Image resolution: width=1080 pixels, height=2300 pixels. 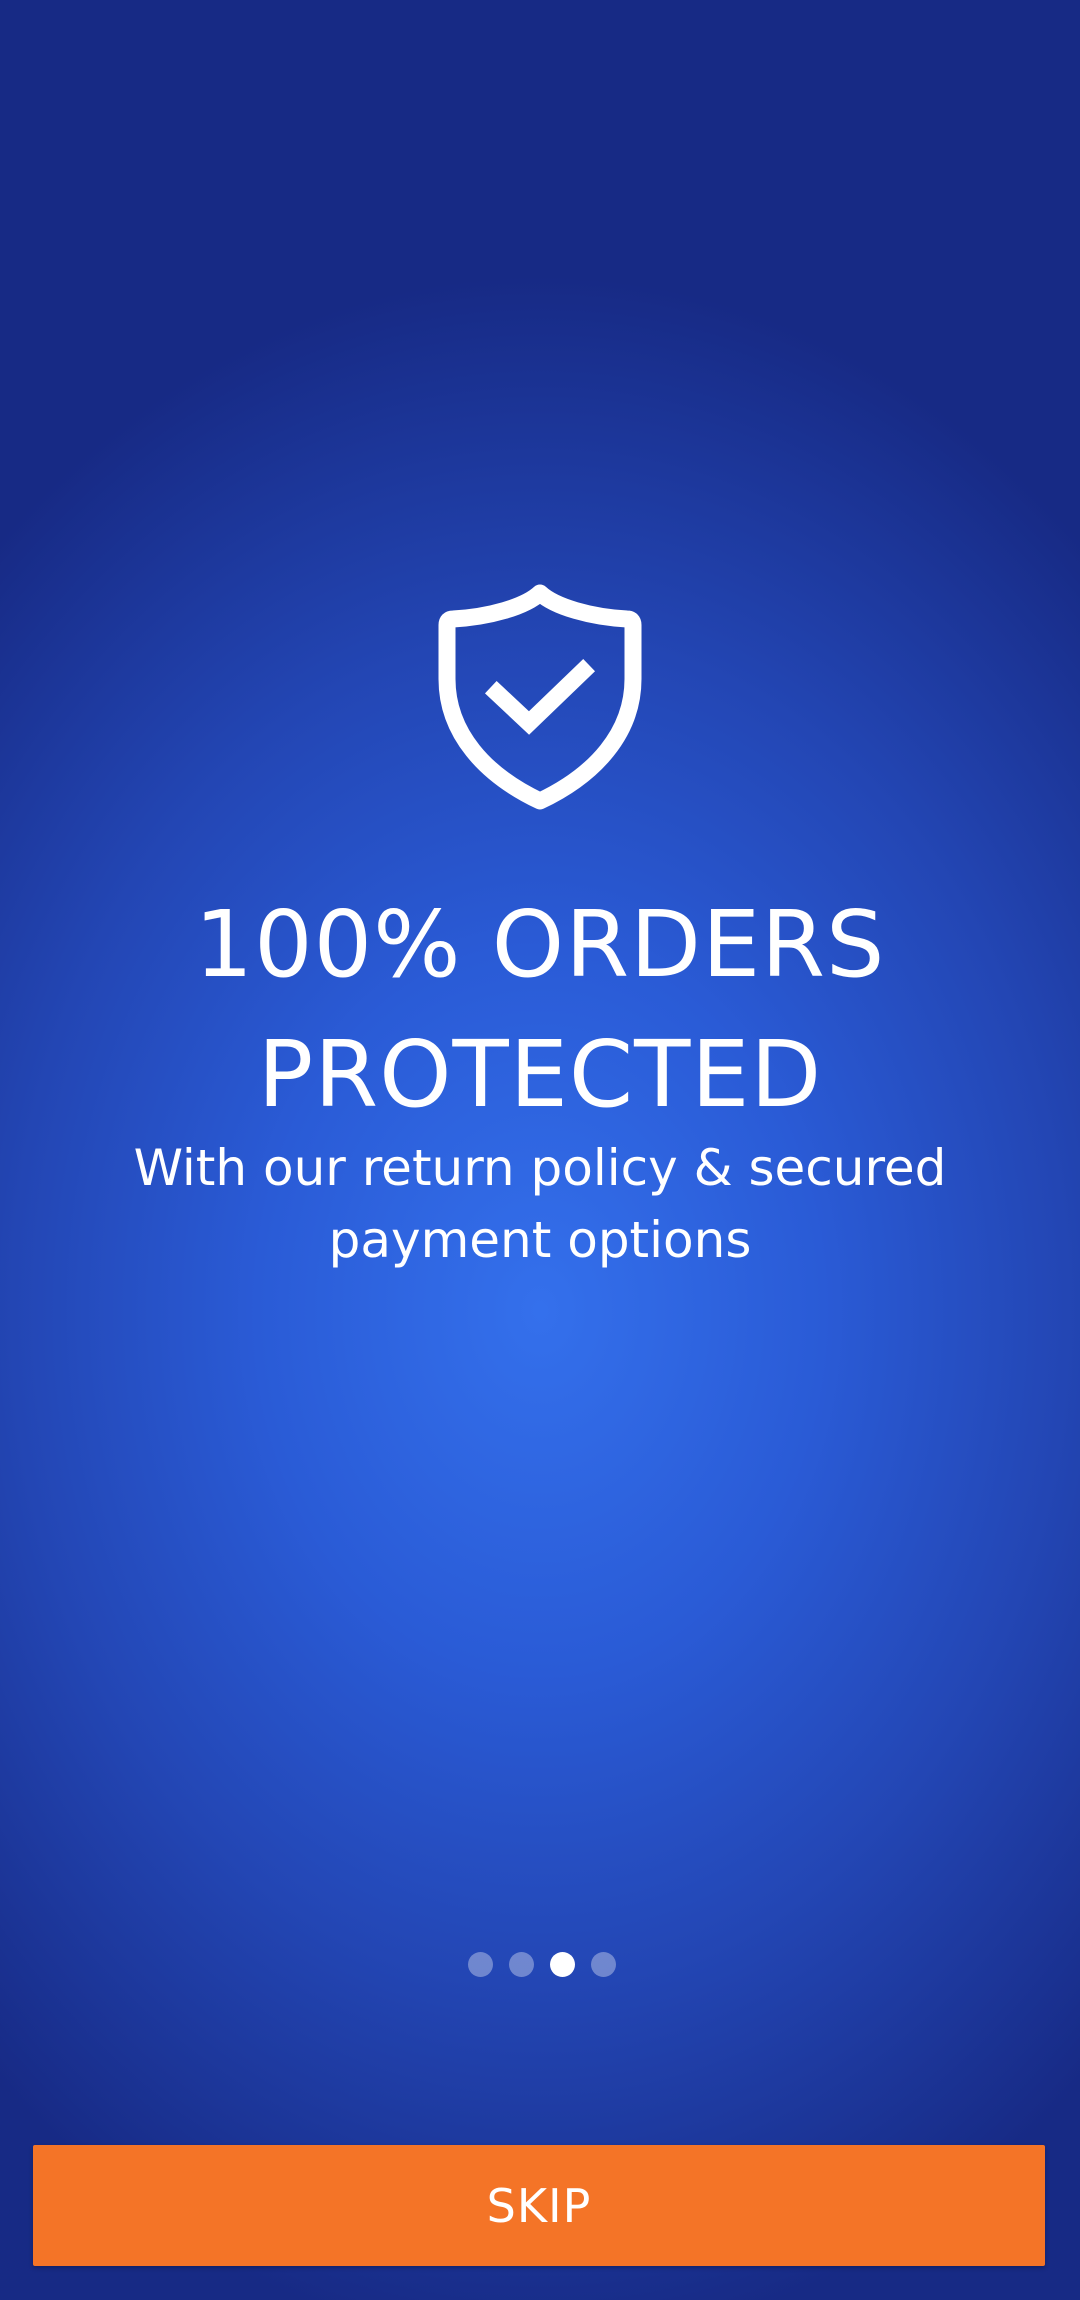 What do you see at coordinates (540, 1967) in the screenshot?
I see `page-indicator` at bounding box center [540, 1967].